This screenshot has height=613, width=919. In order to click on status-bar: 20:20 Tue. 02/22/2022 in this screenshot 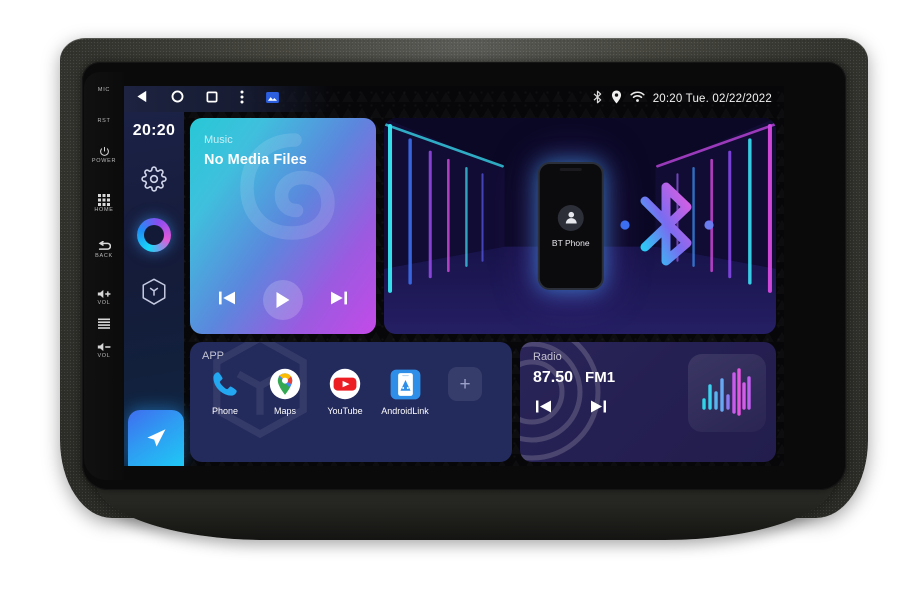, I will do `click(454, 99)`.